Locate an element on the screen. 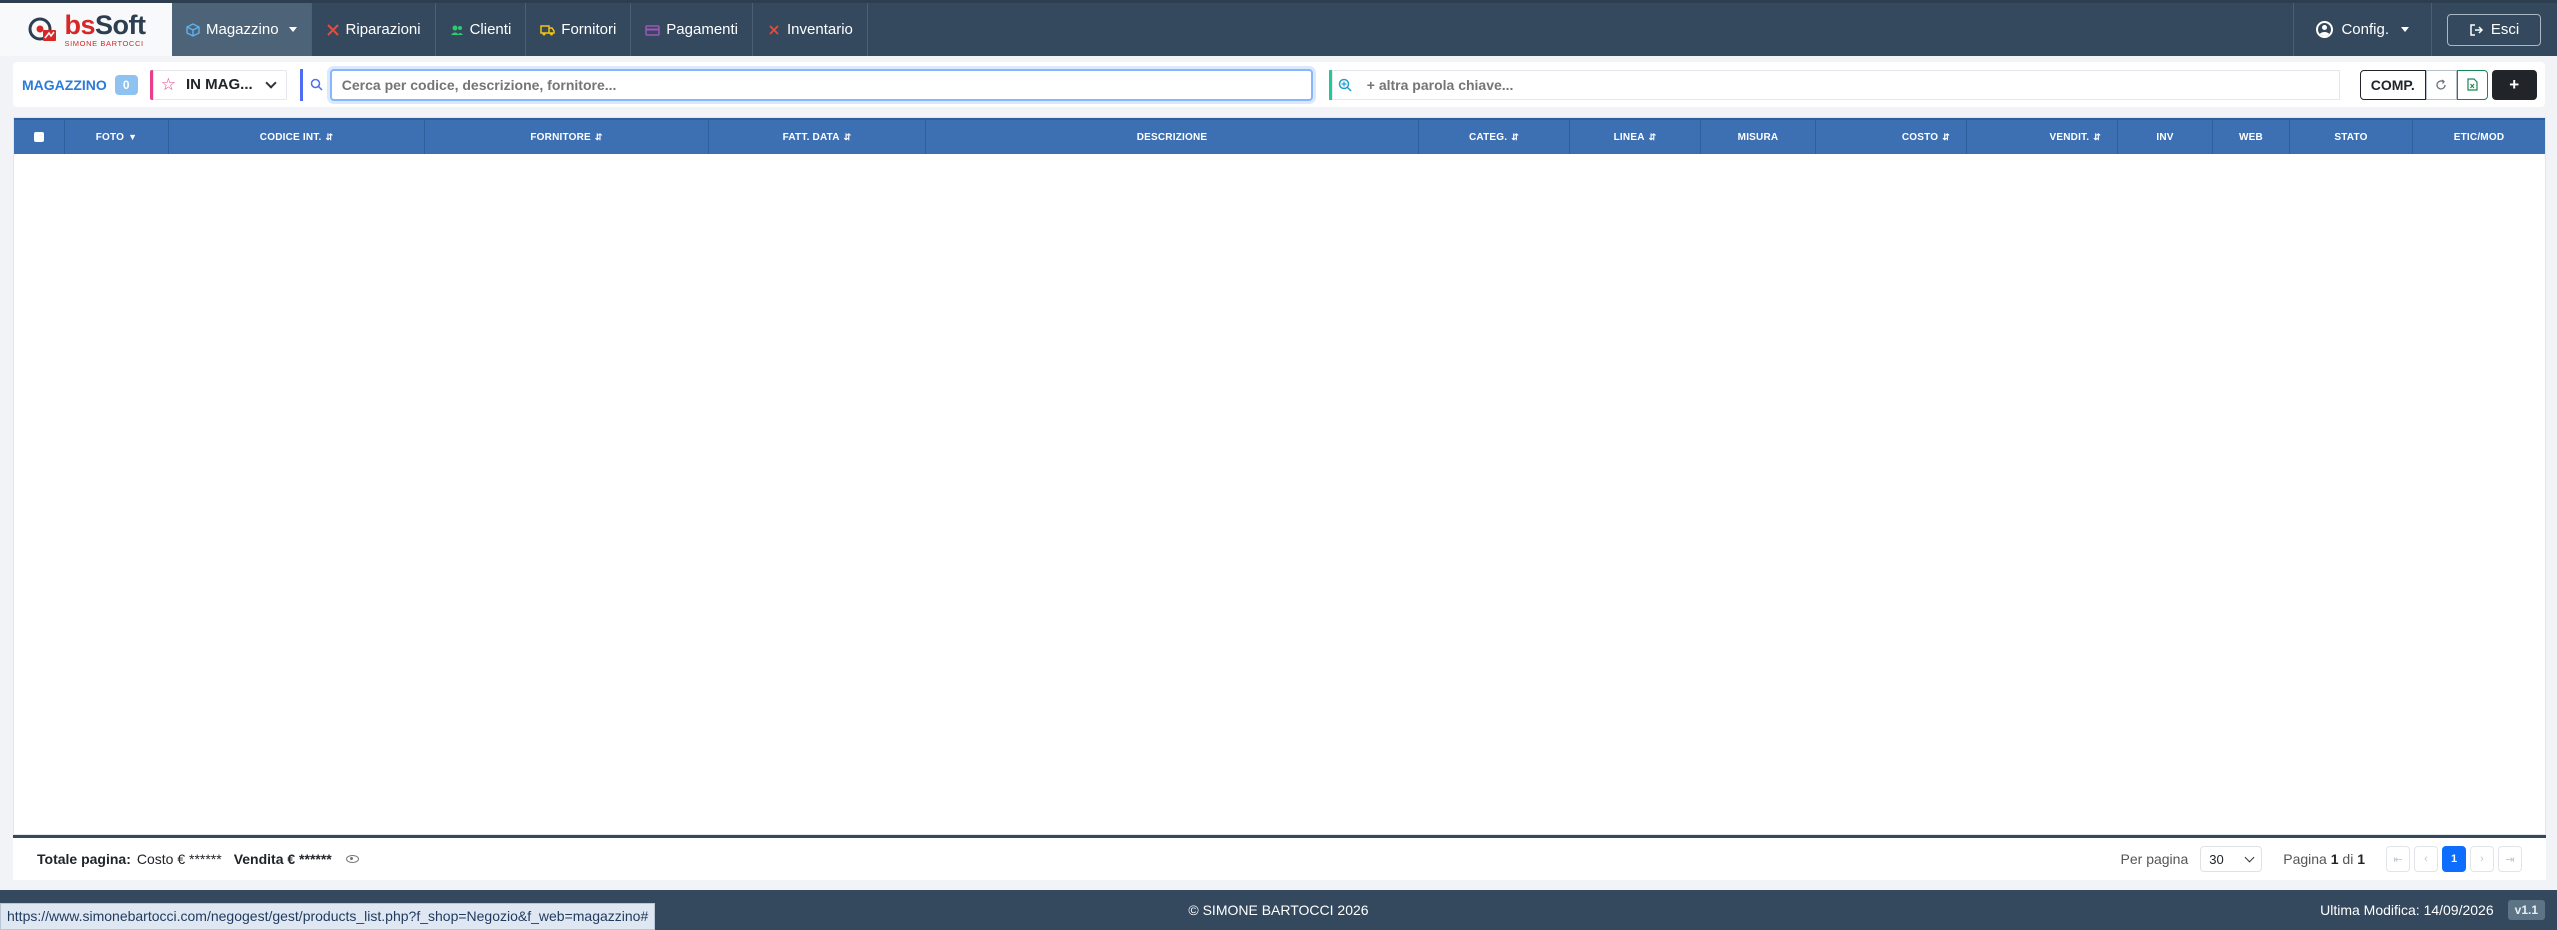 The height and width of the screenshot is (930, 2557). col-misura: MISURA is located at coordinates (1758, 137).